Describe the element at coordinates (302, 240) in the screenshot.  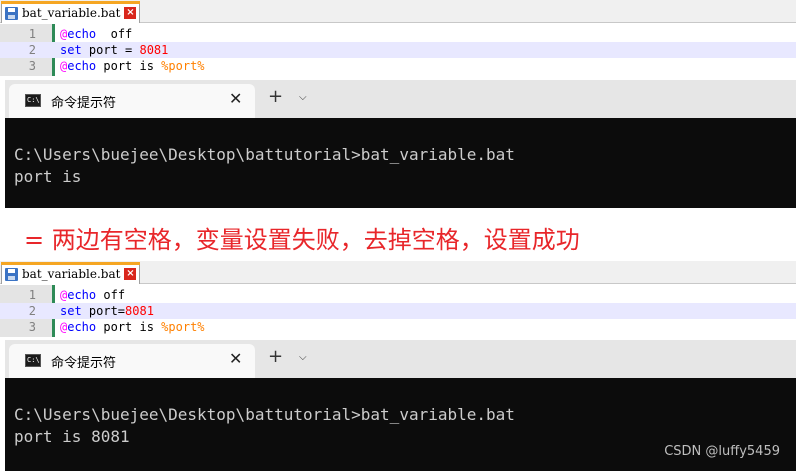
I see `annotation-caption: = 两边有空格，变量设置失败，去掉空格，设置成功` at that location.